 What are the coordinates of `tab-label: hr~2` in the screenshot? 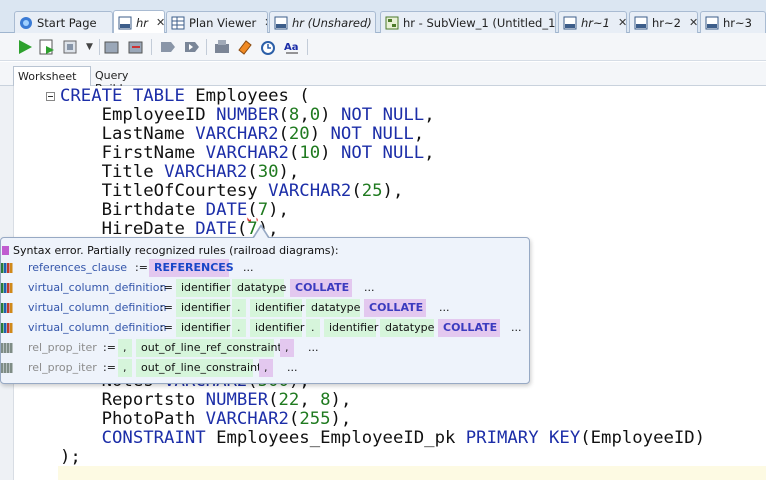 It's located at (666, 22).